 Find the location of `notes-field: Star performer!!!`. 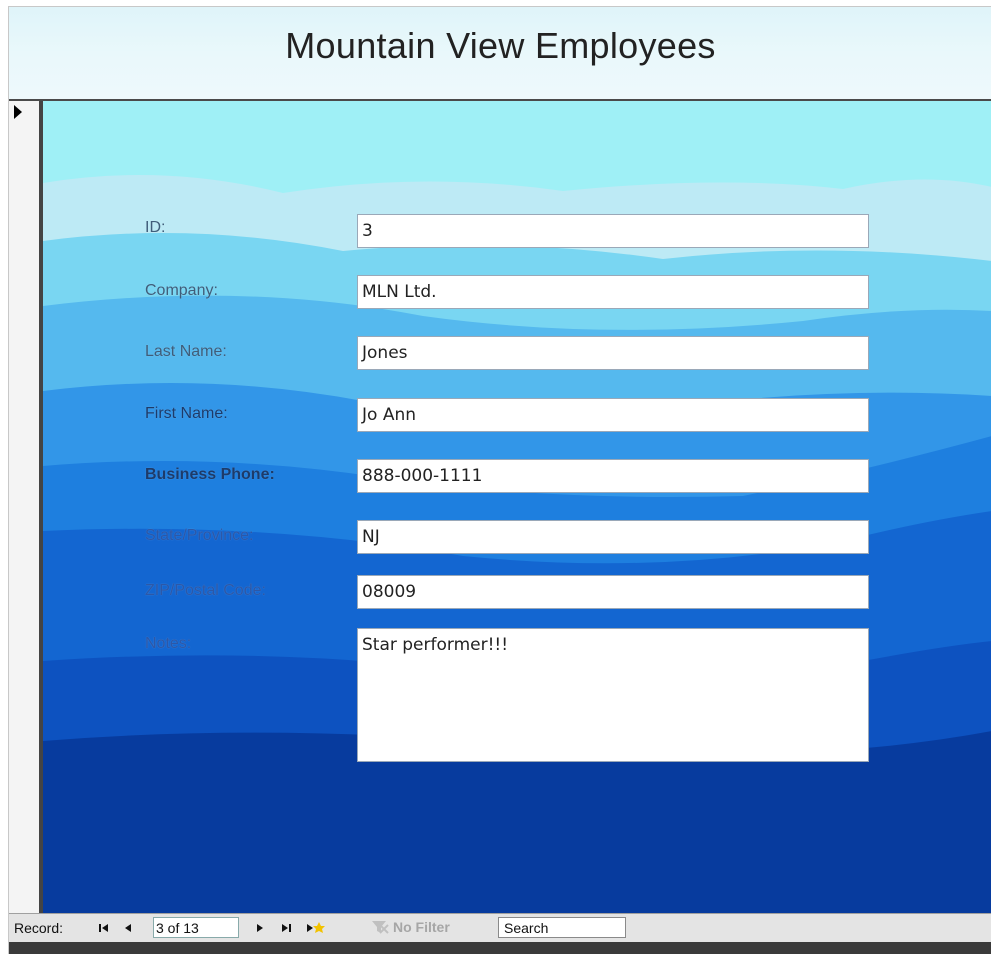

notes-field: Star performer!!! is located at coordinates (613, 695).